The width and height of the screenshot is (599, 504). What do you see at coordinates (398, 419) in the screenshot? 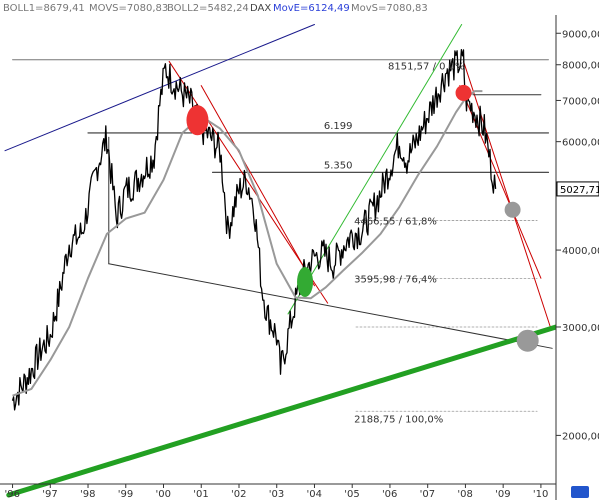
I see `level-label: 2188,75 / 100,0%` at bounding box center [398, 419].